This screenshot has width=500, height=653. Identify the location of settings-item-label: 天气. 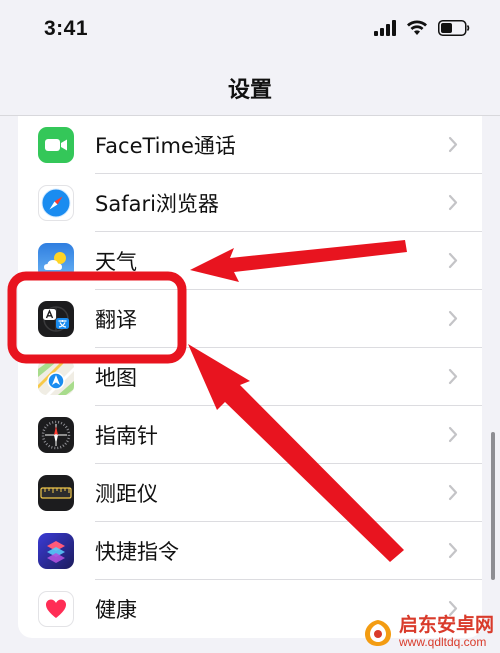
(116, 262).